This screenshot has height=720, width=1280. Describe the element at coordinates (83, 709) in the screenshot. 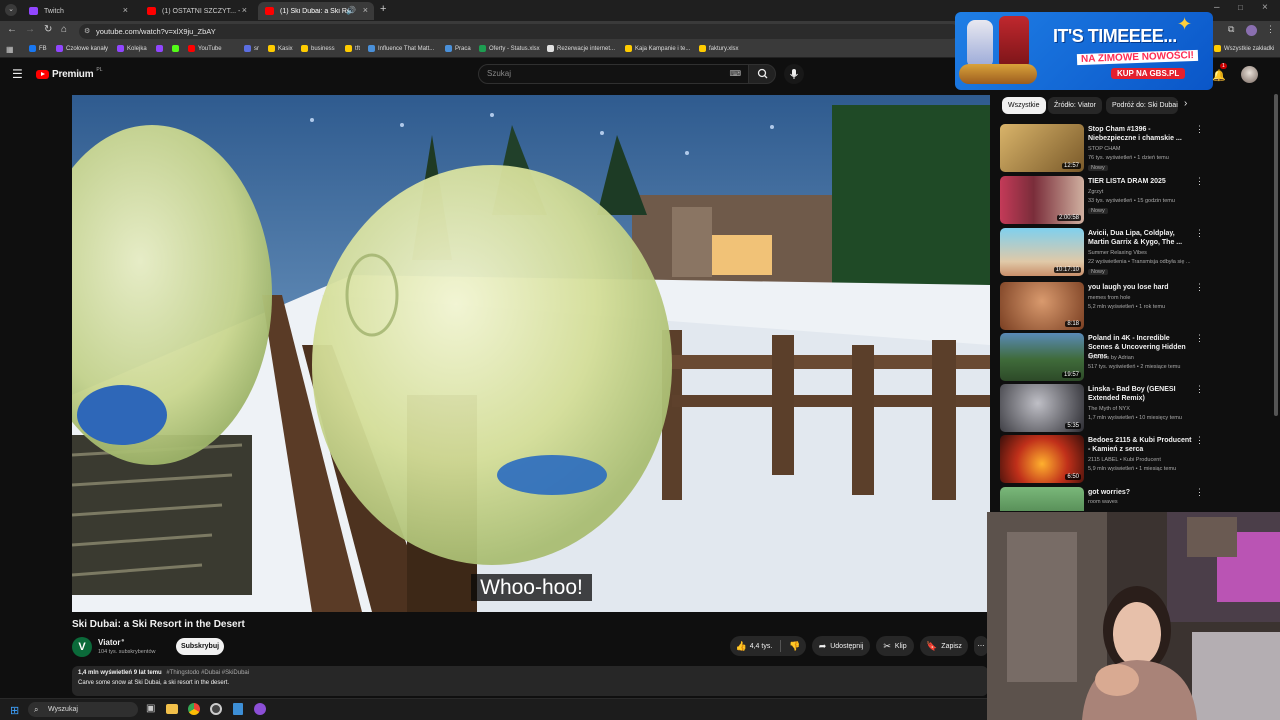

I see `taskbar-search: ⌕ Wyszukaj` at that location.